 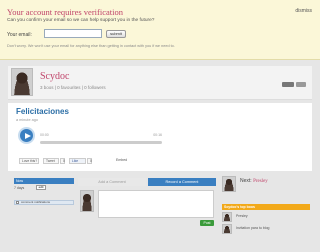 I want to click on comment-box: Add a Comment Record a Comment Post, so click(x=148, y=205).